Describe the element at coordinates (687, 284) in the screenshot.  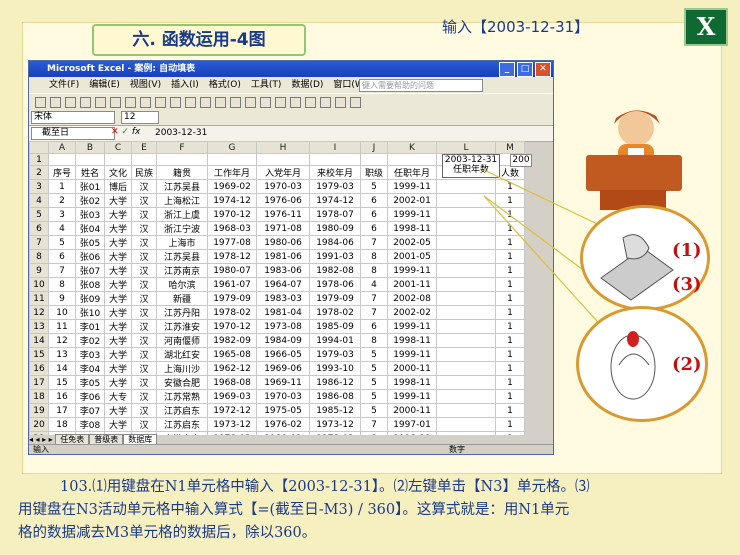
I see `step-3-label: (3)` at that location.